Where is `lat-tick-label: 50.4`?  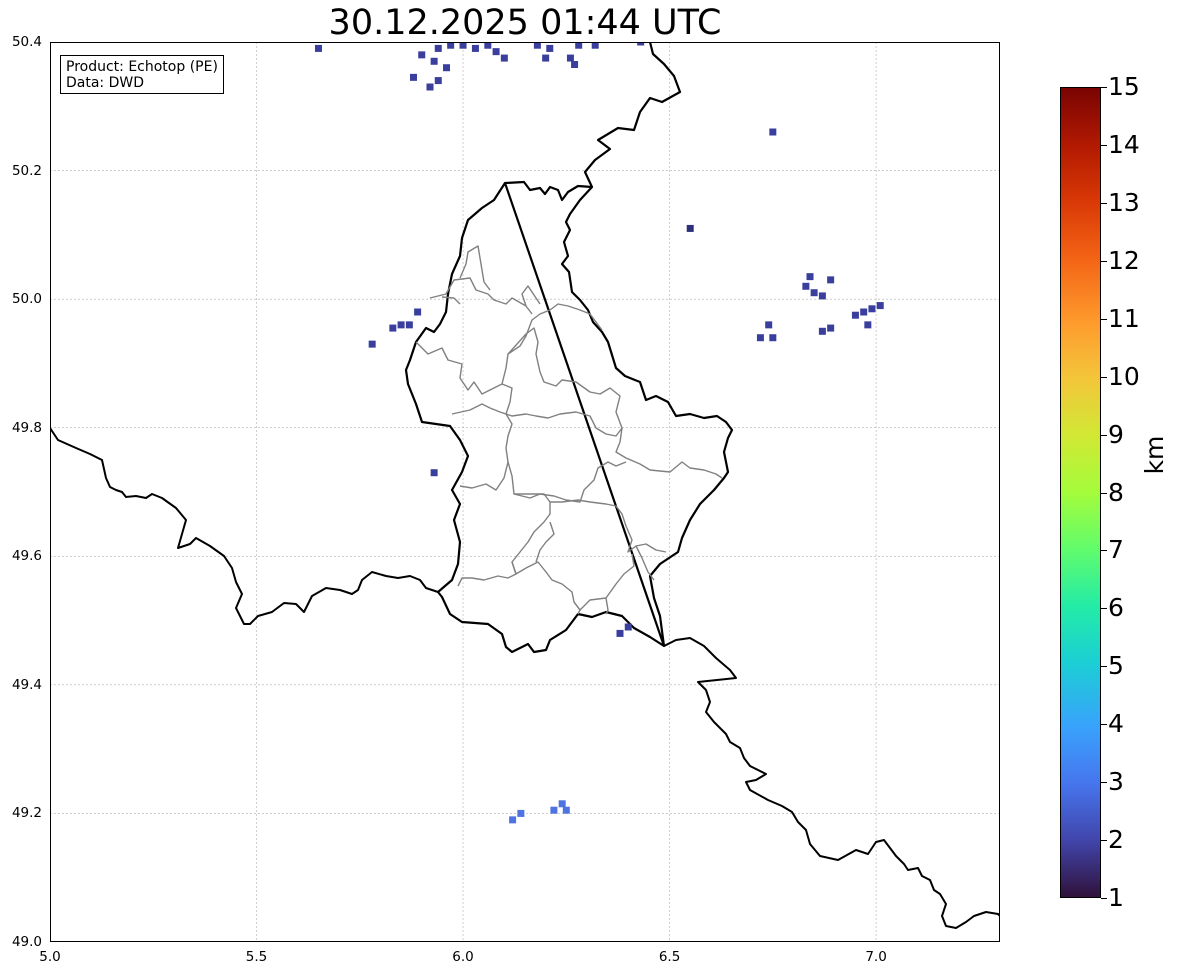
lat-tick-label: 50.4 is located at coordinates (26, 42).